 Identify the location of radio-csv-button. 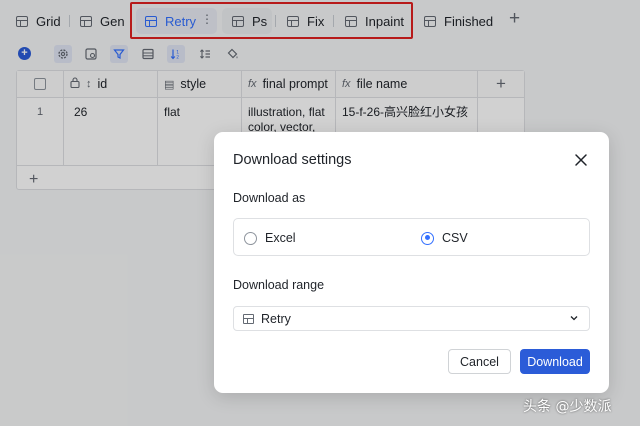
(427, 238).